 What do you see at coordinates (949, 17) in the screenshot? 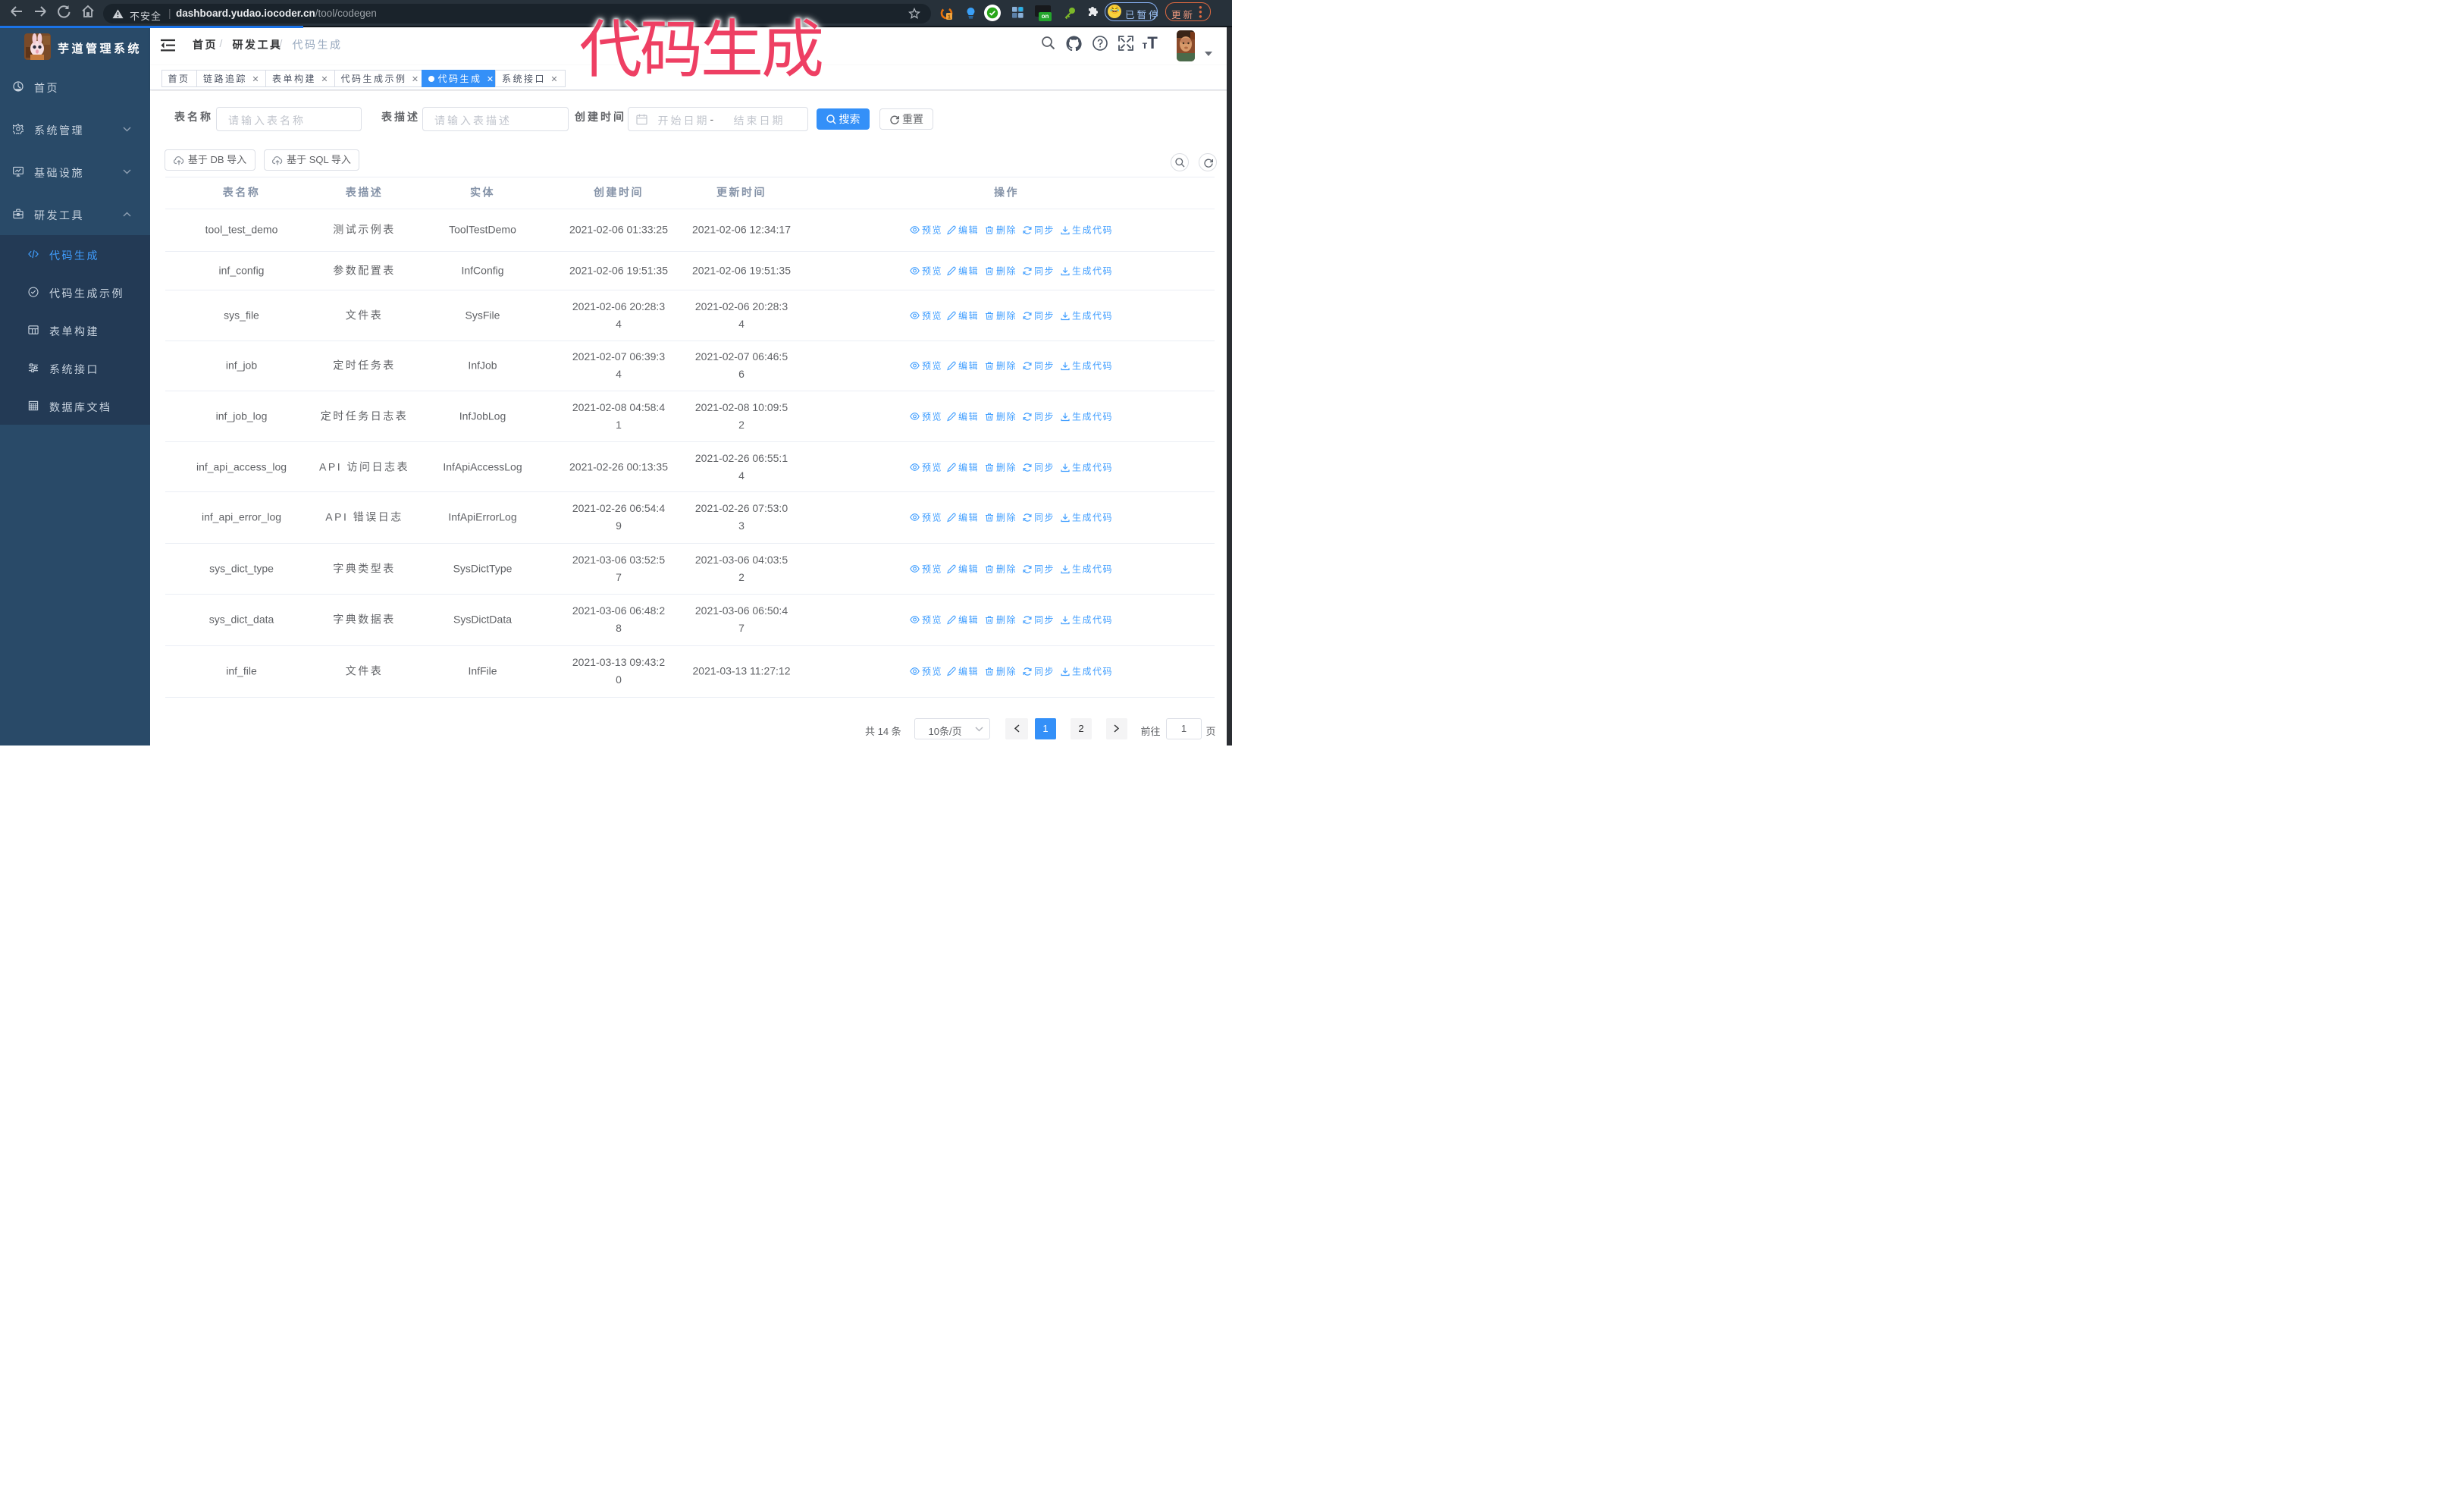
I see `svg-text: 1` at bounding box center [949, 17].